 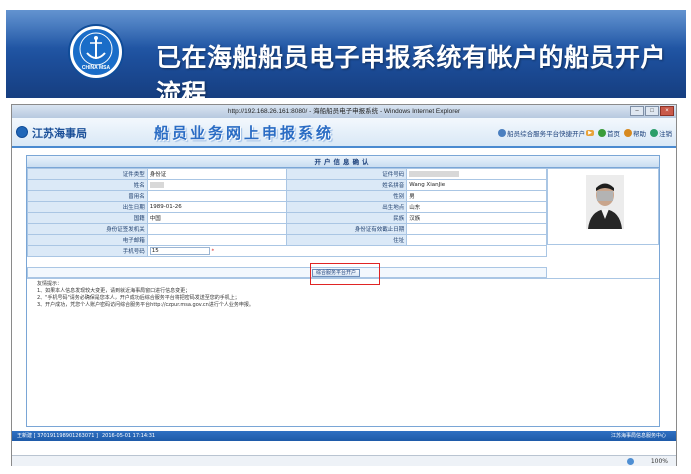 What do you see at coordinates (347, 207) in the screenshot?
I see `field-label: 出生地点` at bounding box center [347, 207].